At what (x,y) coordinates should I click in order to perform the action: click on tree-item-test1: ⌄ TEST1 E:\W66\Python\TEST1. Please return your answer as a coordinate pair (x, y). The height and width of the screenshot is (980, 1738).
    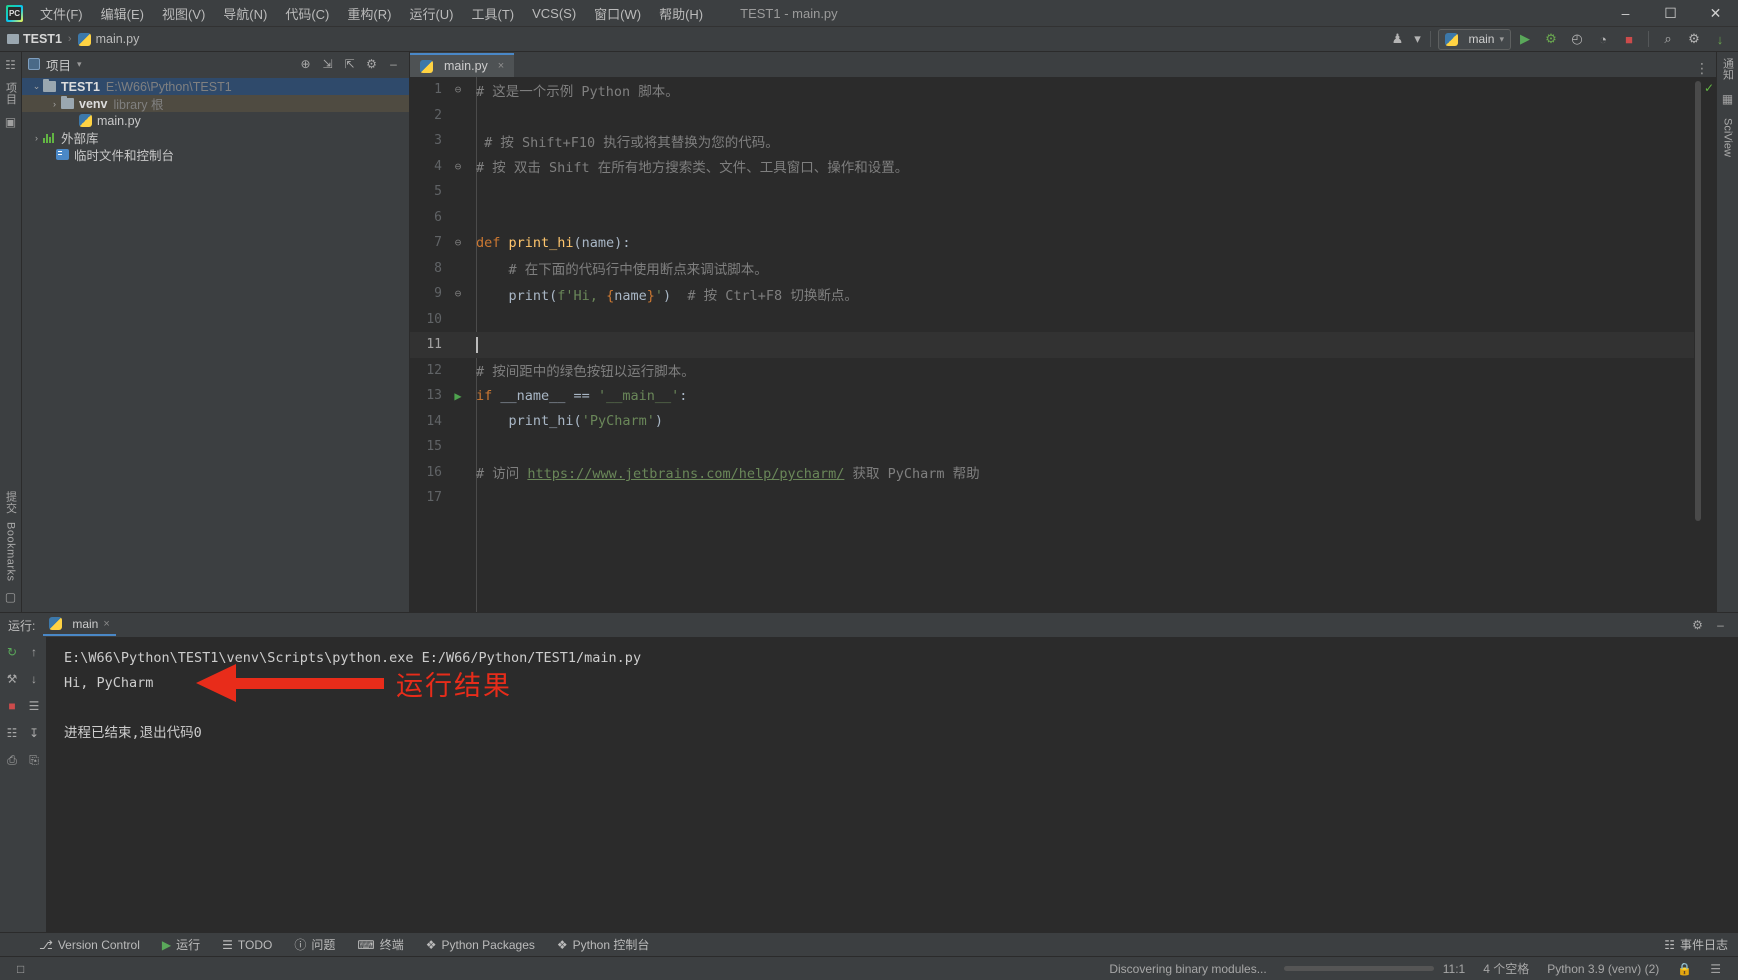
    Looking at the image, I should click on (215, 86).